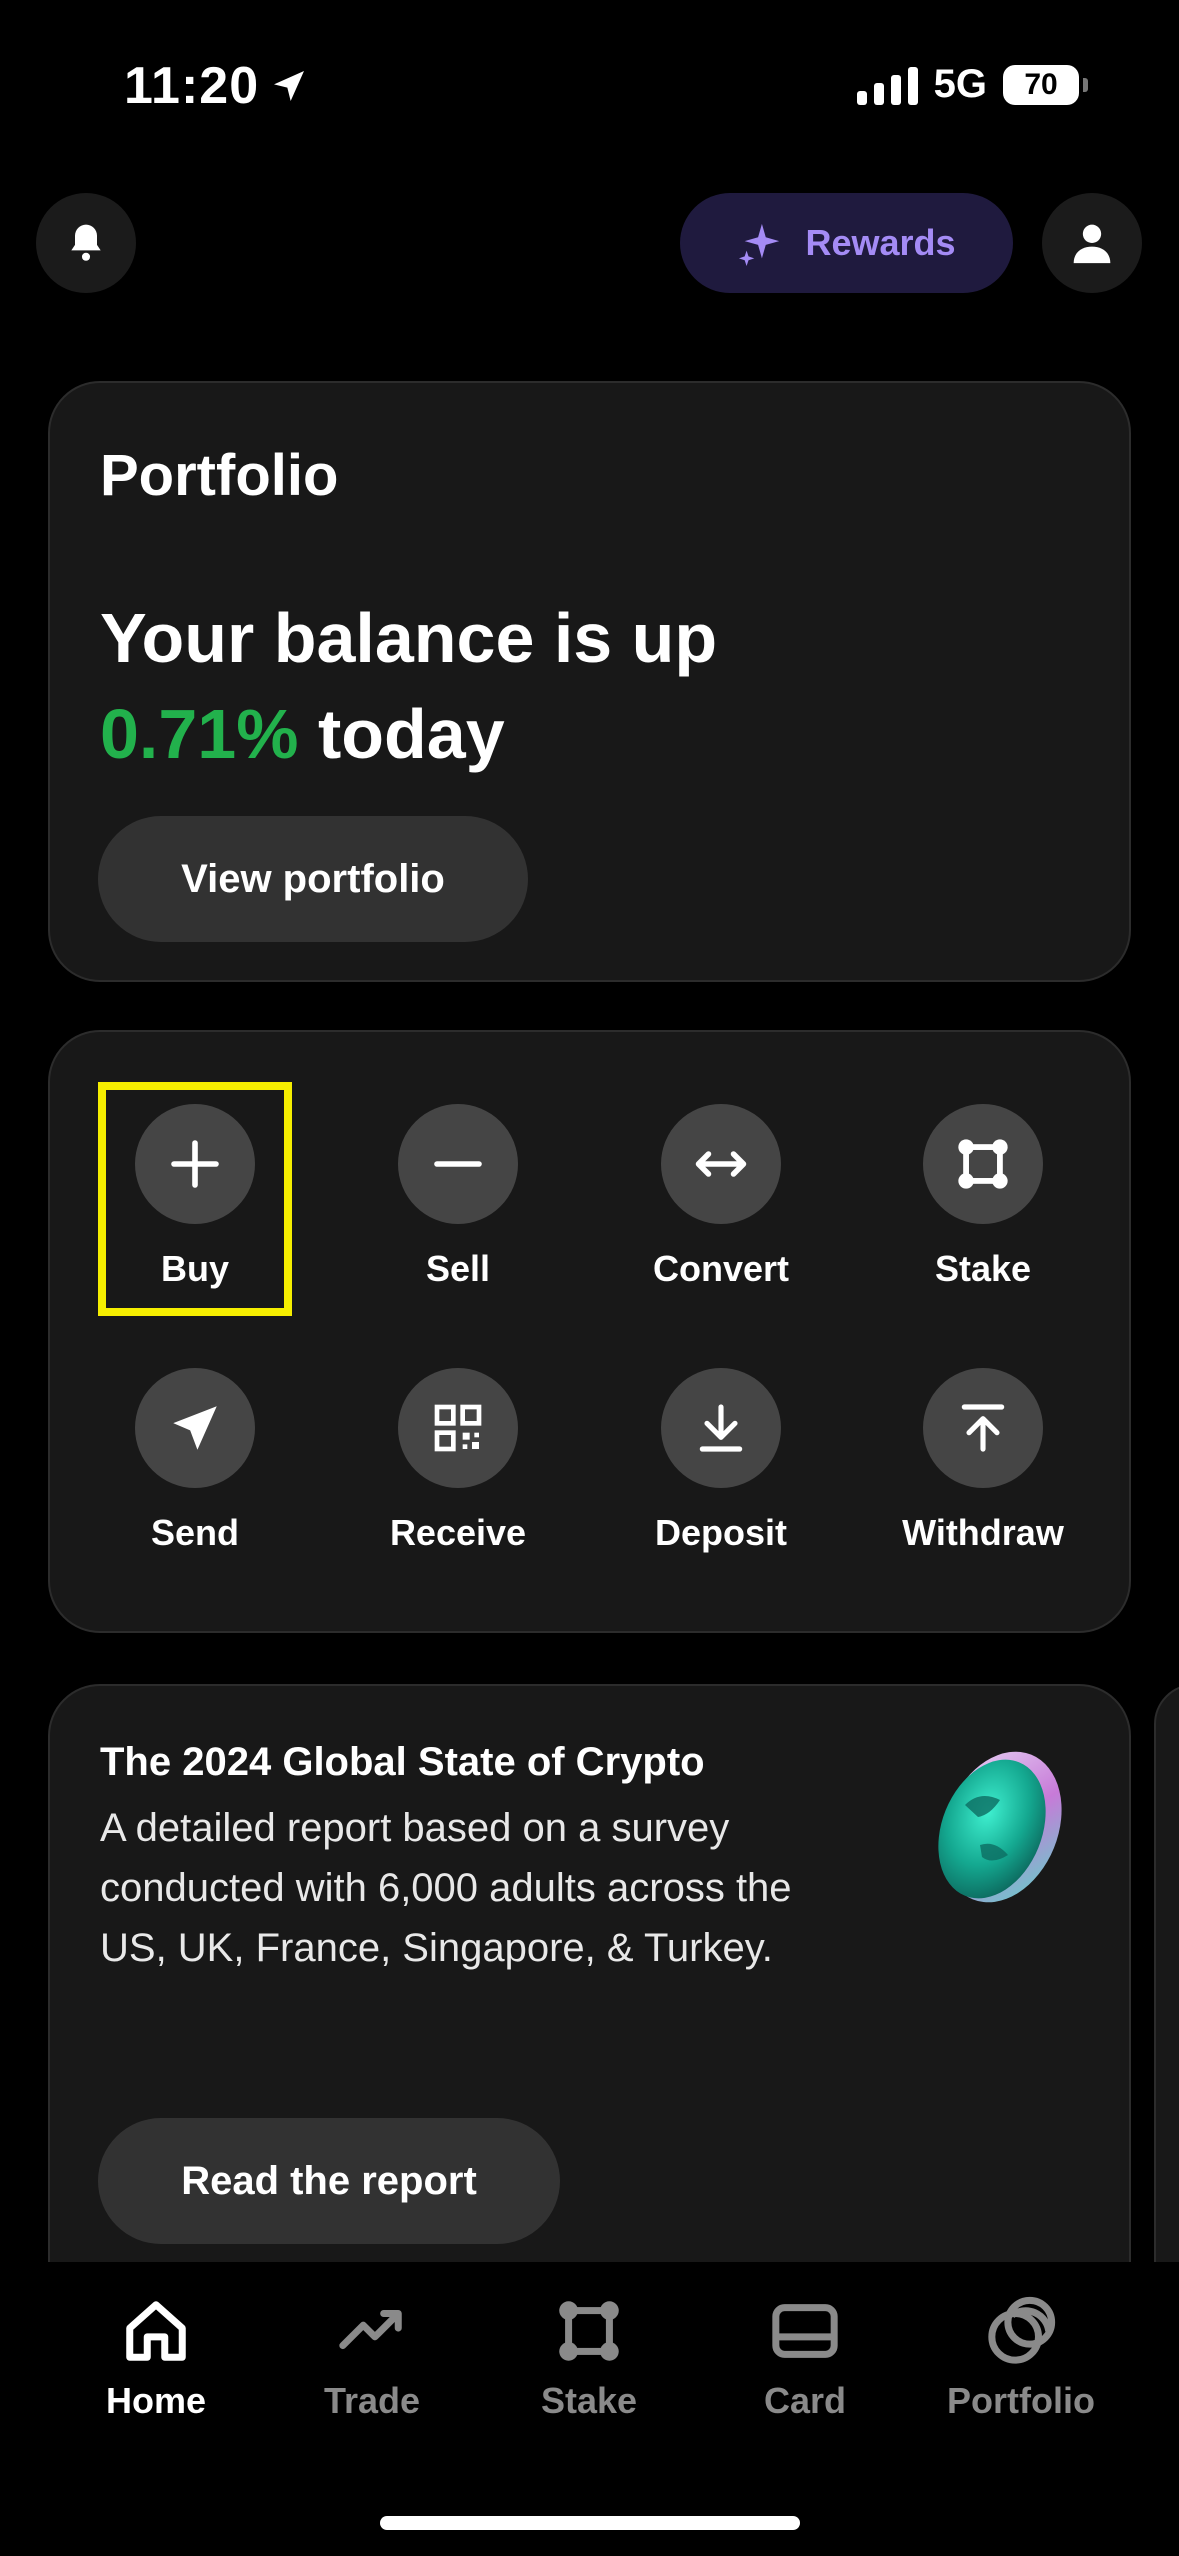 The width and height of the screenshot is (1179, 2556). Describe the element at coordinates (721, 1164) in the screenshot. I see `arrows-horizontal-icon` at that location.